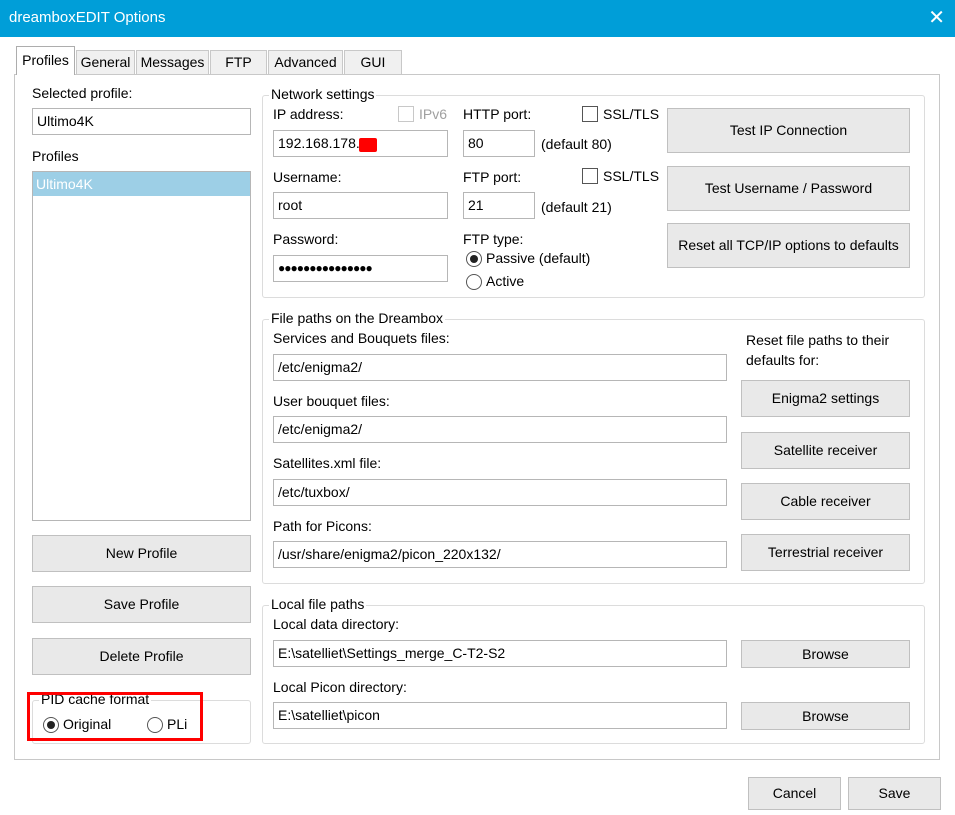  What do you see at coordinates (305, 62) in the screenshot?
I see `tab-advanced: Advanced` at bounding box center [305, 62].